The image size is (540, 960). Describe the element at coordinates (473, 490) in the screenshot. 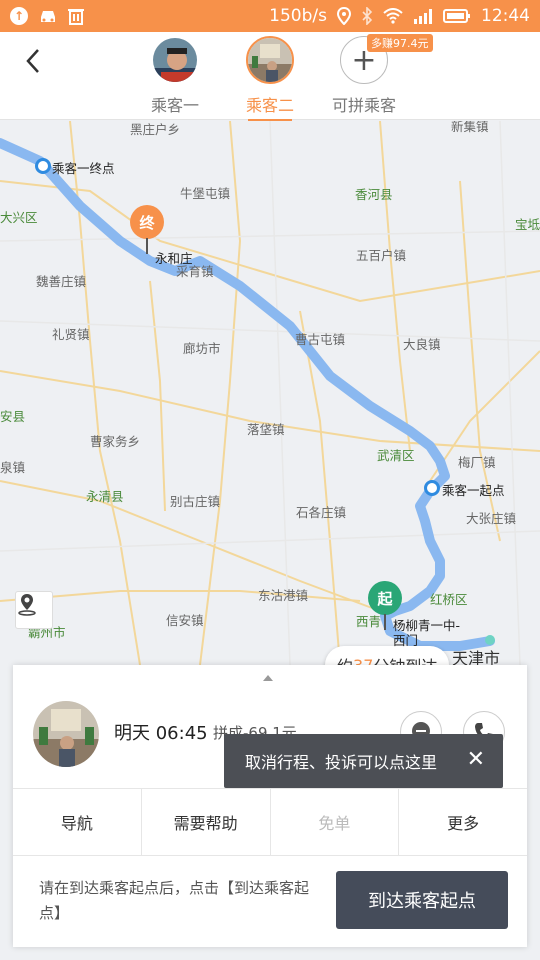

I see `map-label: 乘客一起点` at that location.